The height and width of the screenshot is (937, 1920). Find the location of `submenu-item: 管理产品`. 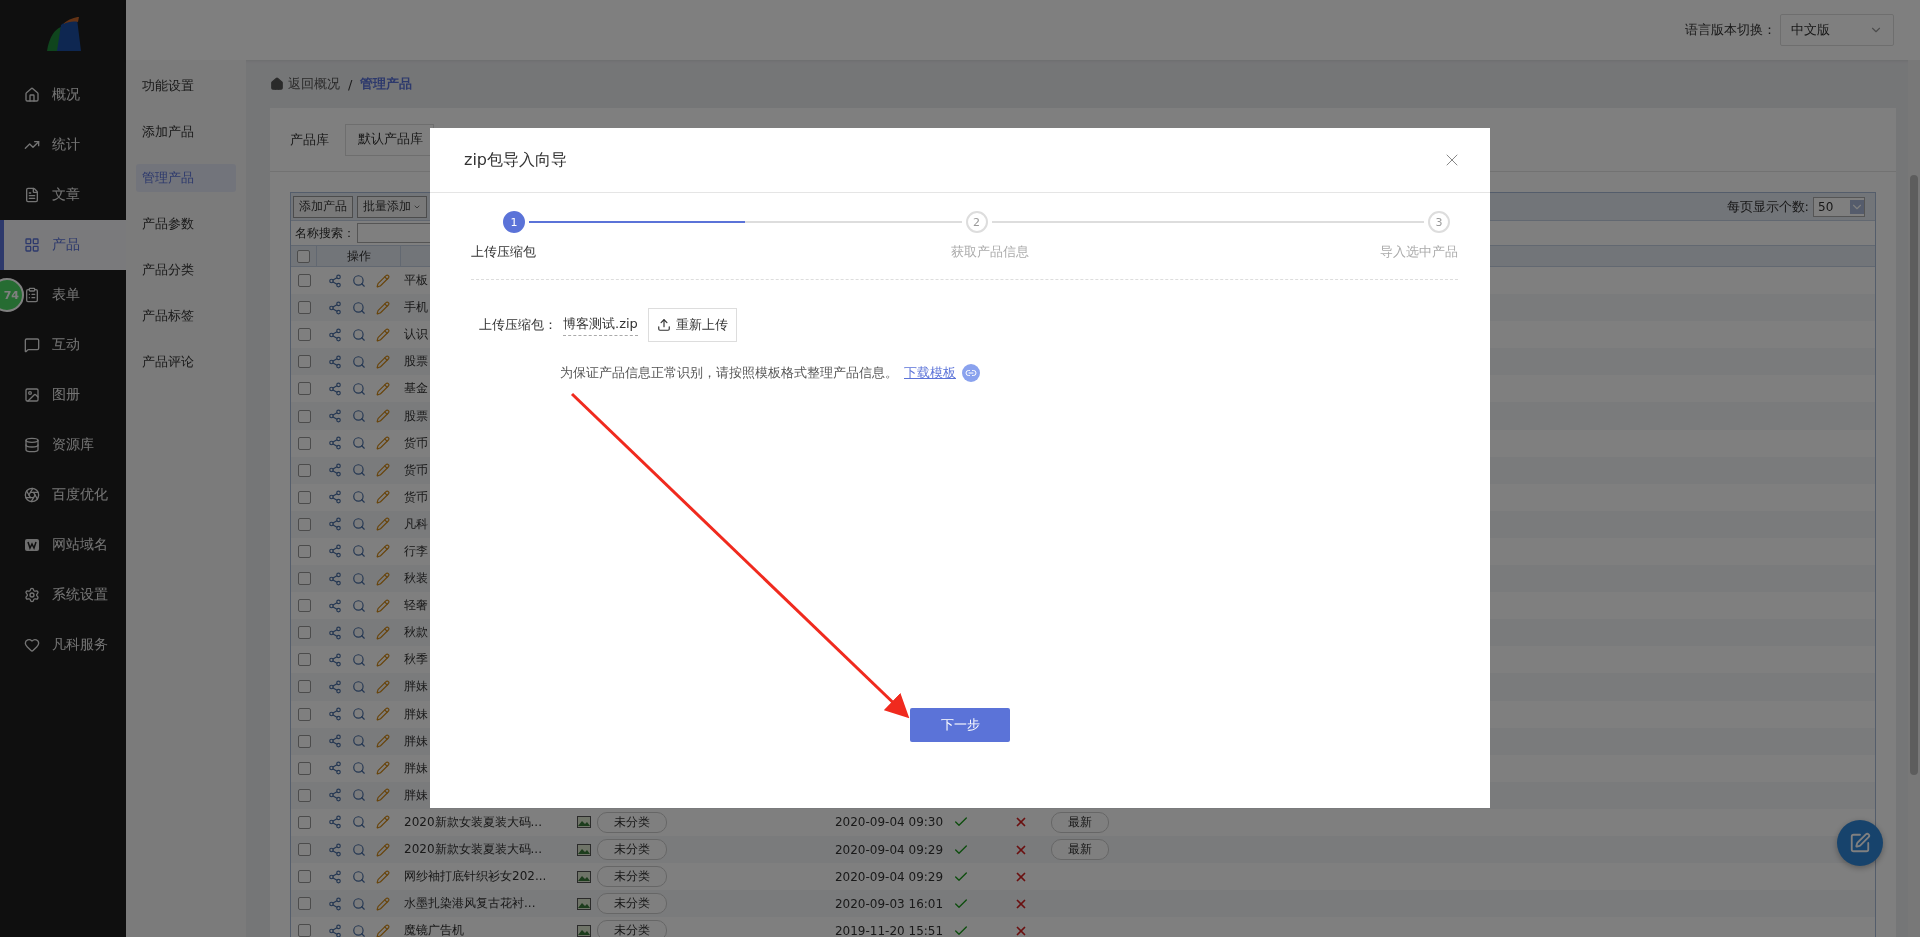

submenu-item: 管理产品 is located at coordinates (186, 178).